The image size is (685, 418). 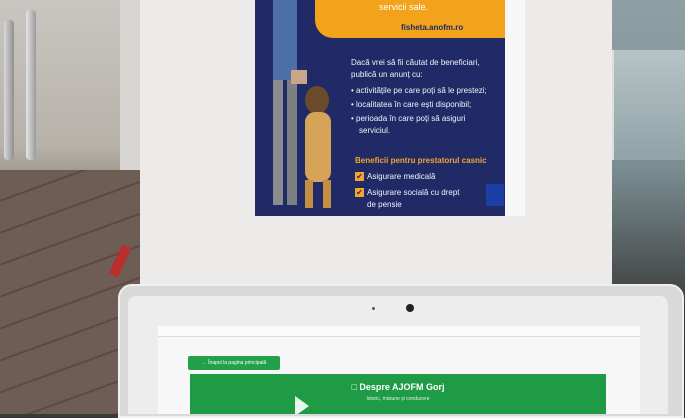 I want to click on back-to-home-button: ← Înapoi la pagina principală, so click(x=234, y=363).